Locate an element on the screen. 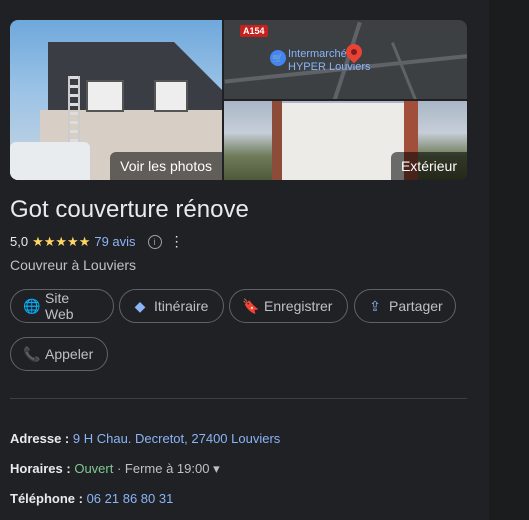 Image resolution: width=529 pixels, height=520 pixels. rating-value: 5,0 is located at coordinates (19, 241).